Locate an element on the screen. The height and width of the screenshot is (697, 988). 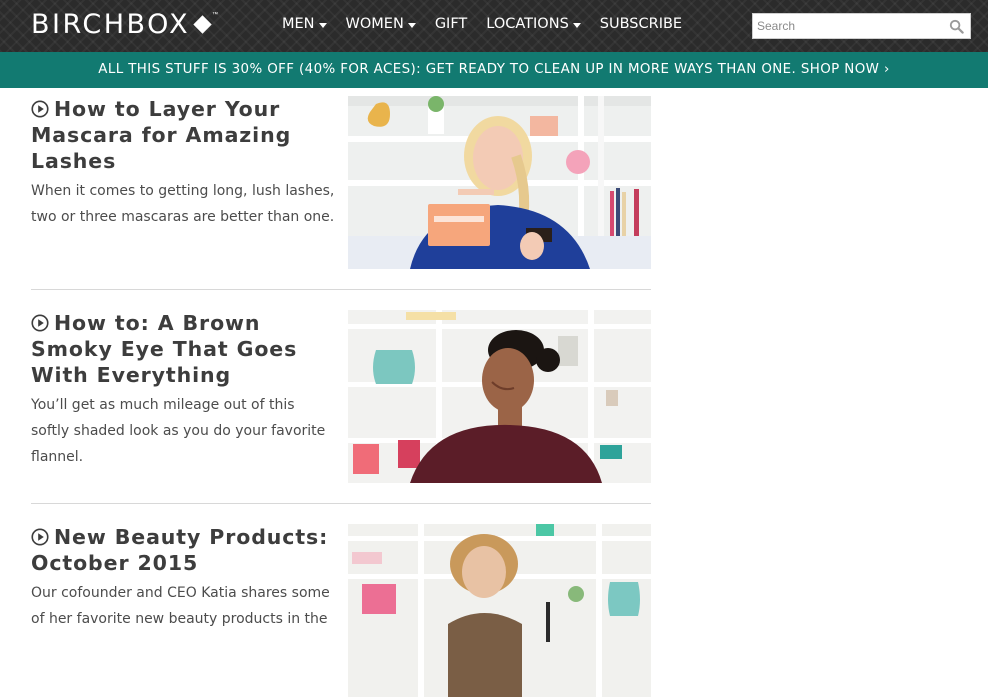
nav-label: MEN is located at coordinates (298, 24).